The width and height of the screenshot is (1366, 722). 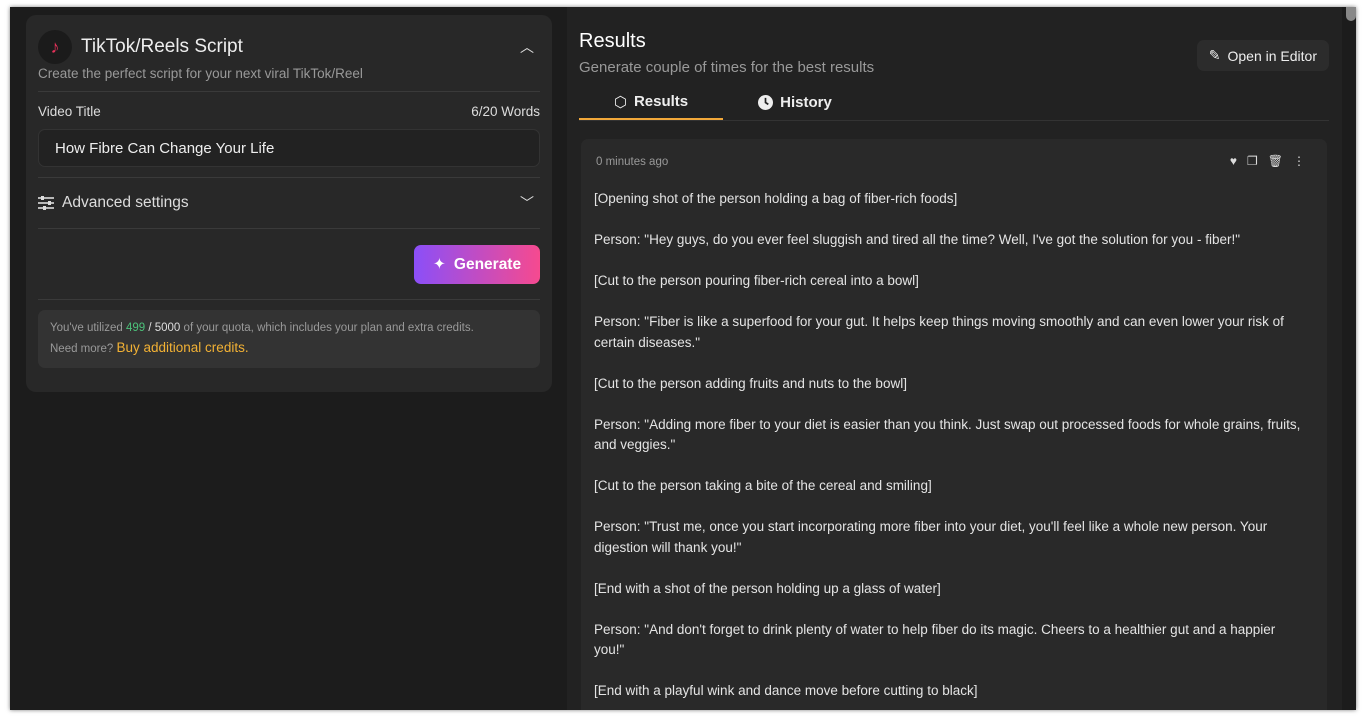 What do you see at coordinates (162, 46) in the screenshot?
I see `form-title: TikTok/Reels Script` at bounding box center [162, 46].